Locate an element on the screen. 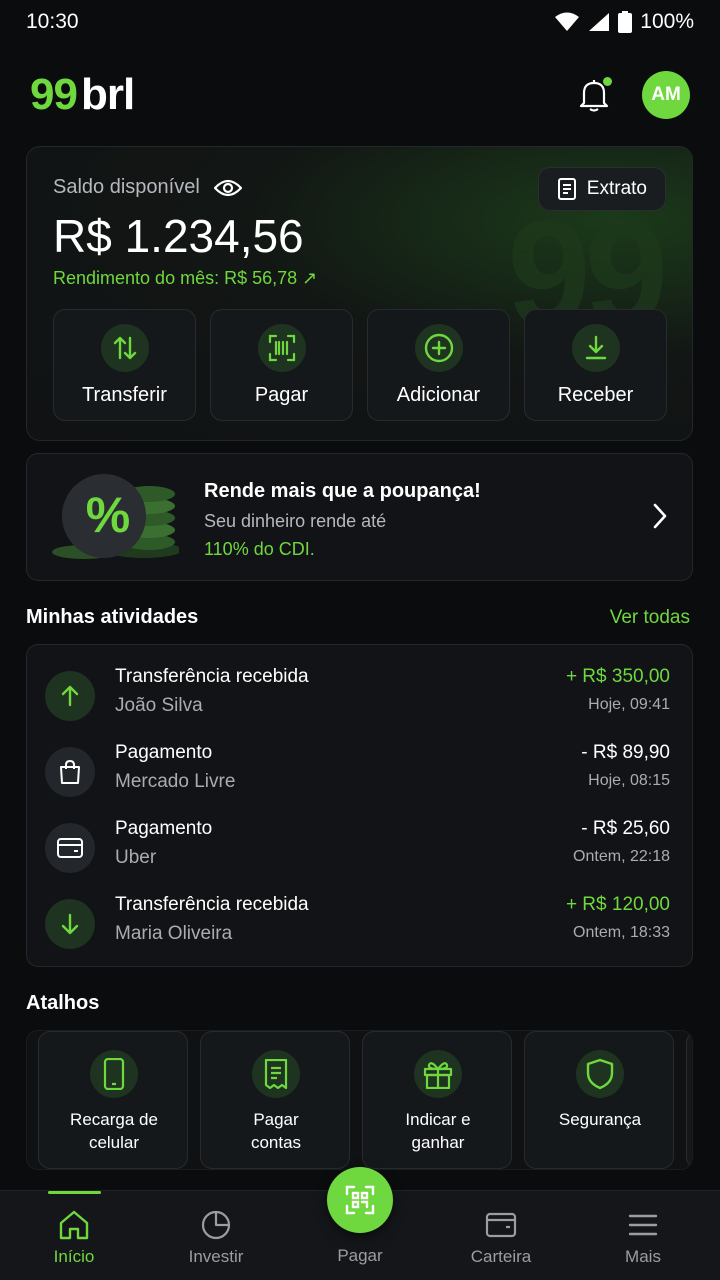 This screenshot has height=1280, width=720. logo-number: 99 is located at coordinates (54, 94).